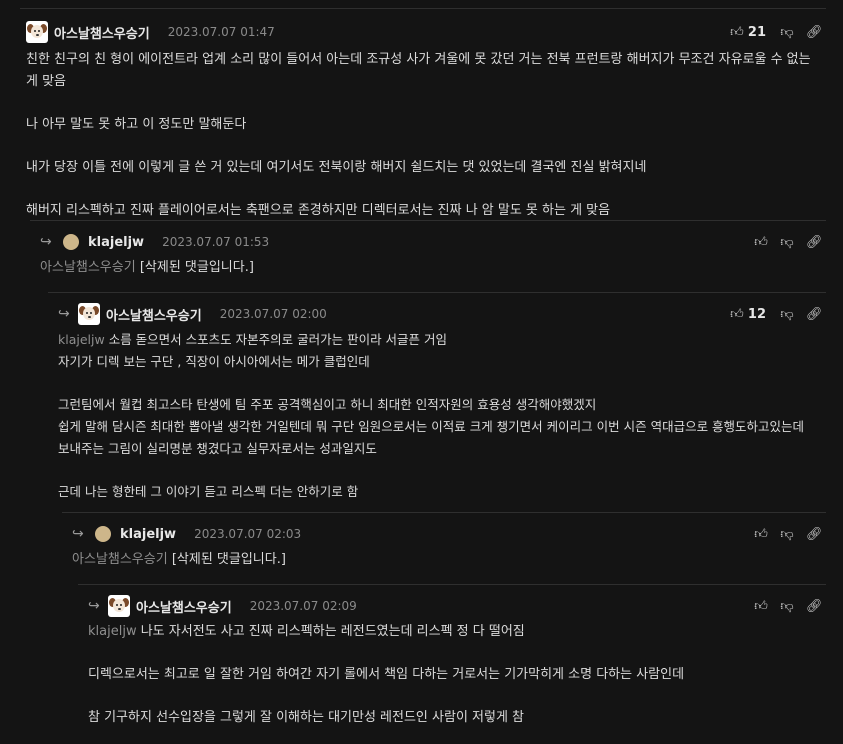 The image size is (843, 744). Describe the element at coordinates (303, 606) in the screenshot. I see `comment-date: 2023.07.07 02:09` at that location.